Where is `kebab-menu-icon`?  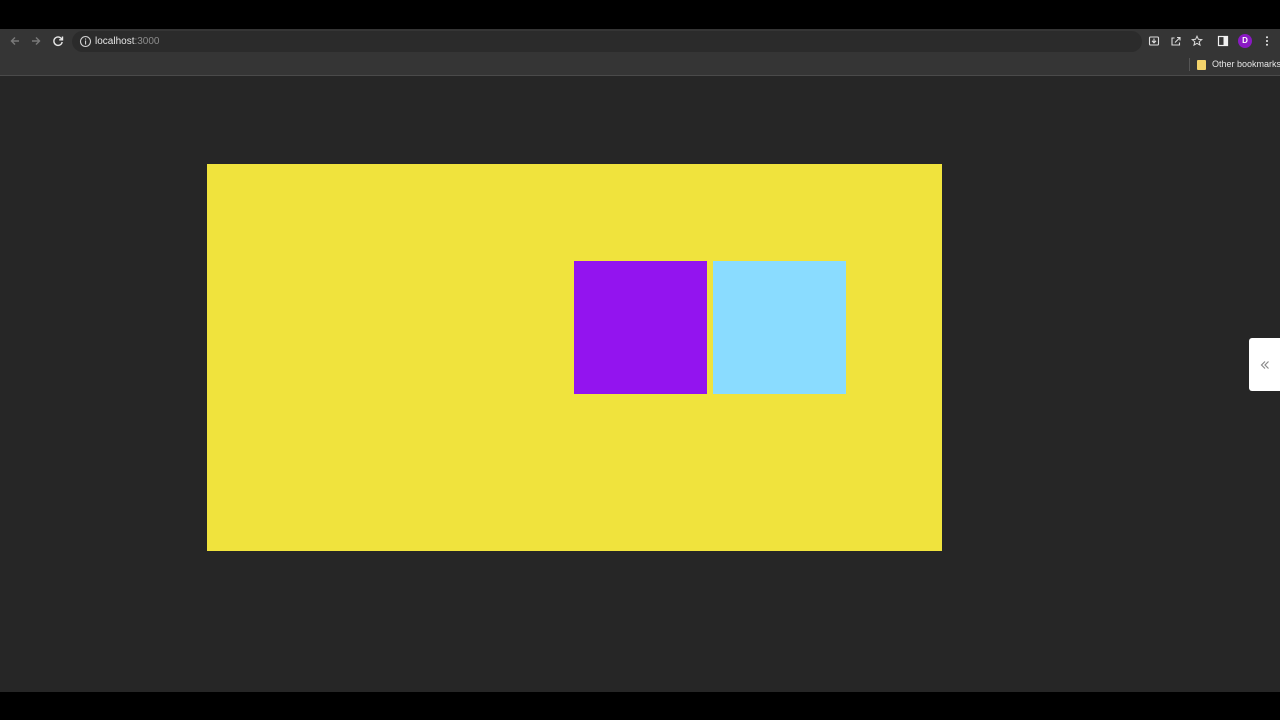
kebab-menu-icon is located at coordinates (1267, 41).